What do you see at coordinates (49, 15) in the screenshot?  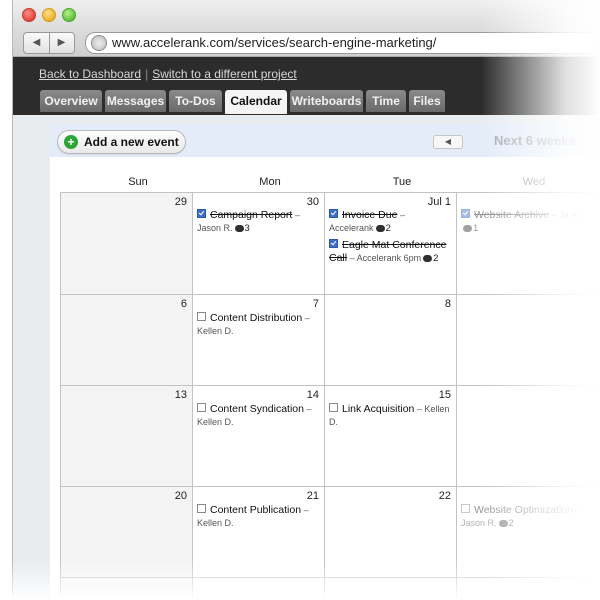 I see `minimize-window-button` at bounding box center [49, 15].